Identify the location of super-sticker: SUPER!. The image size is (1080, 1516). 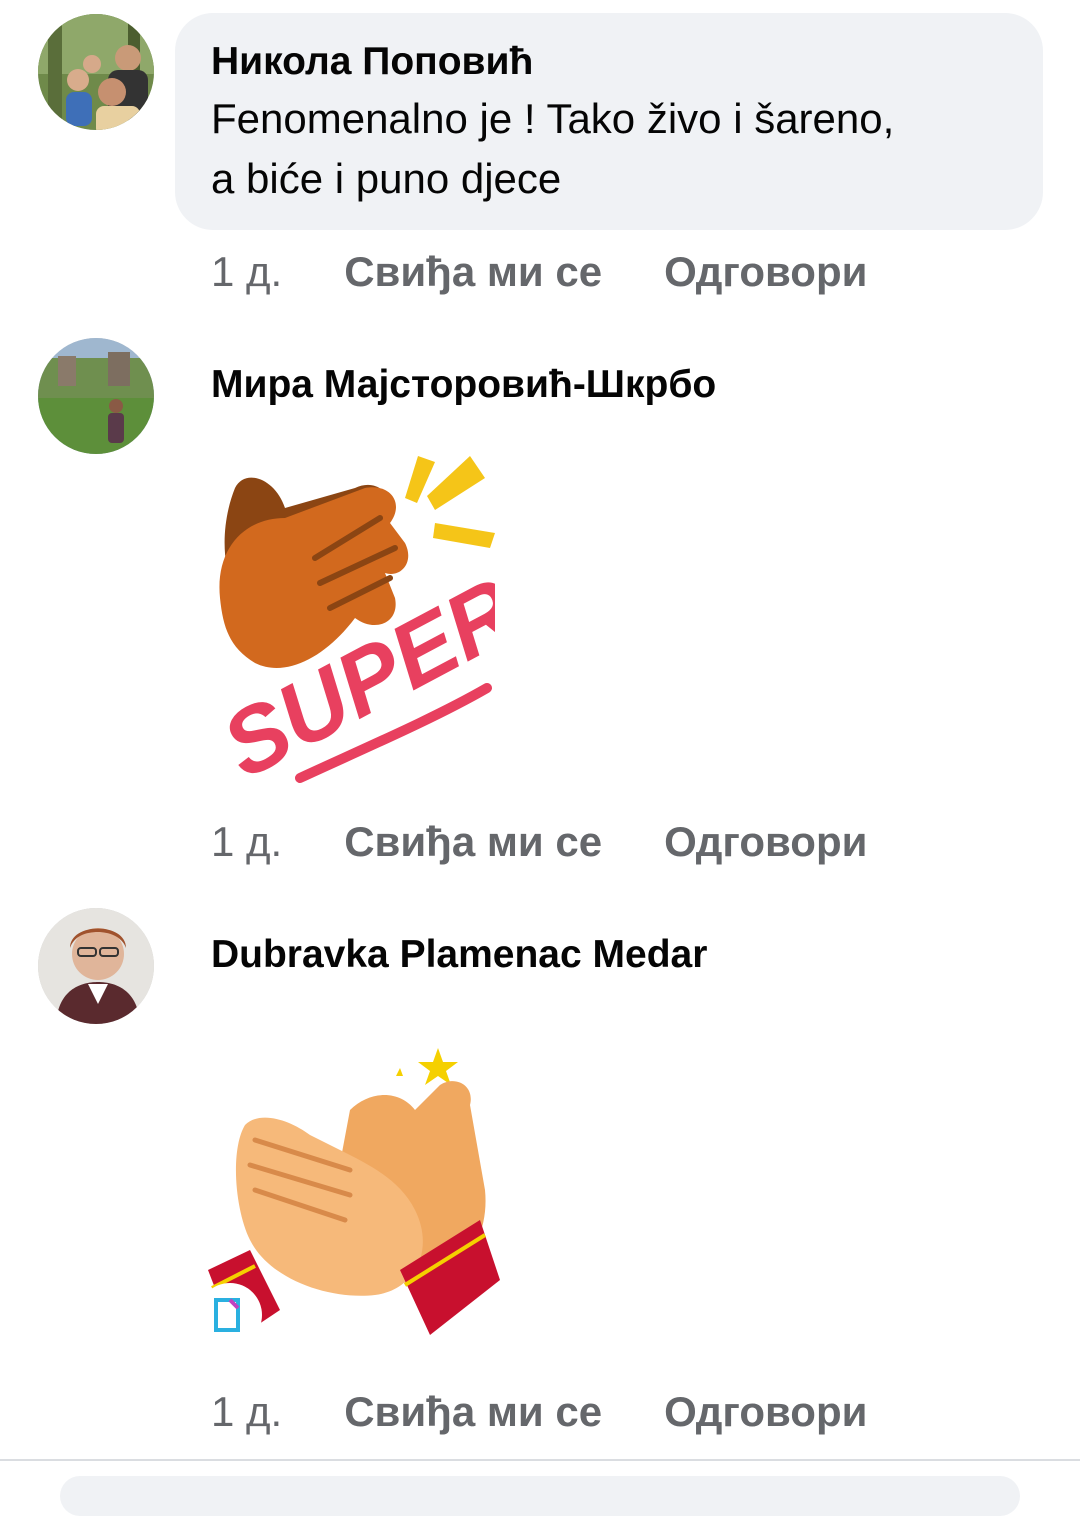
(383, 623).